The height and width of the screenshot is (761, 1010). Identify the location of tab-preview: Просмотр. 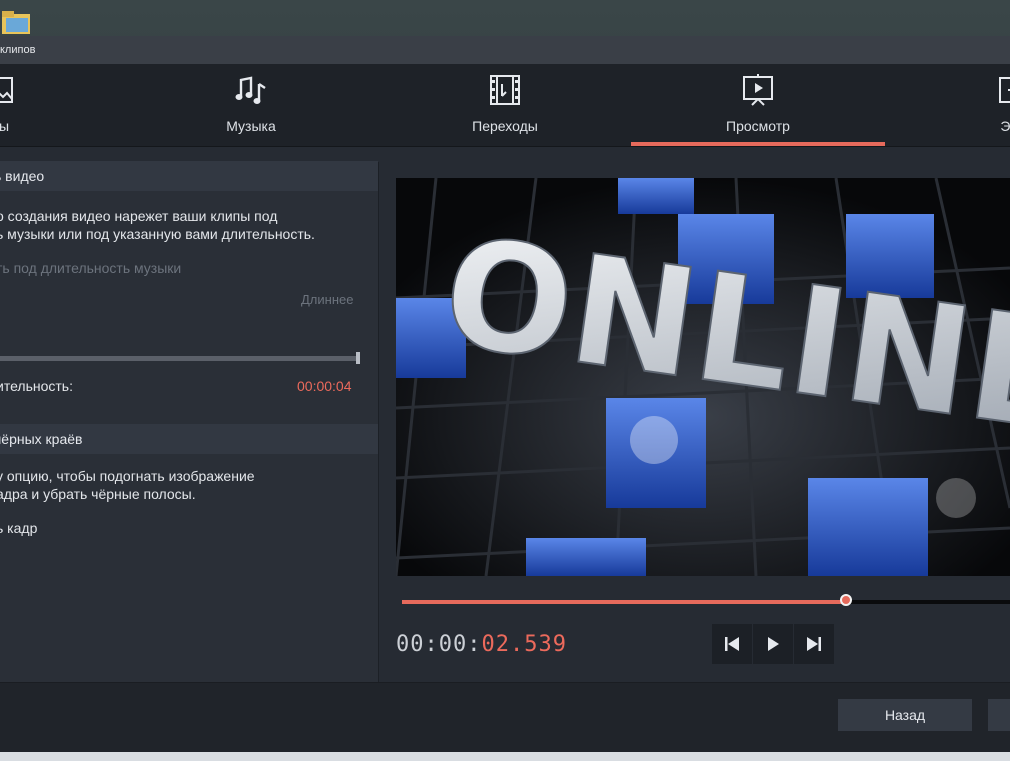
(758, 105).